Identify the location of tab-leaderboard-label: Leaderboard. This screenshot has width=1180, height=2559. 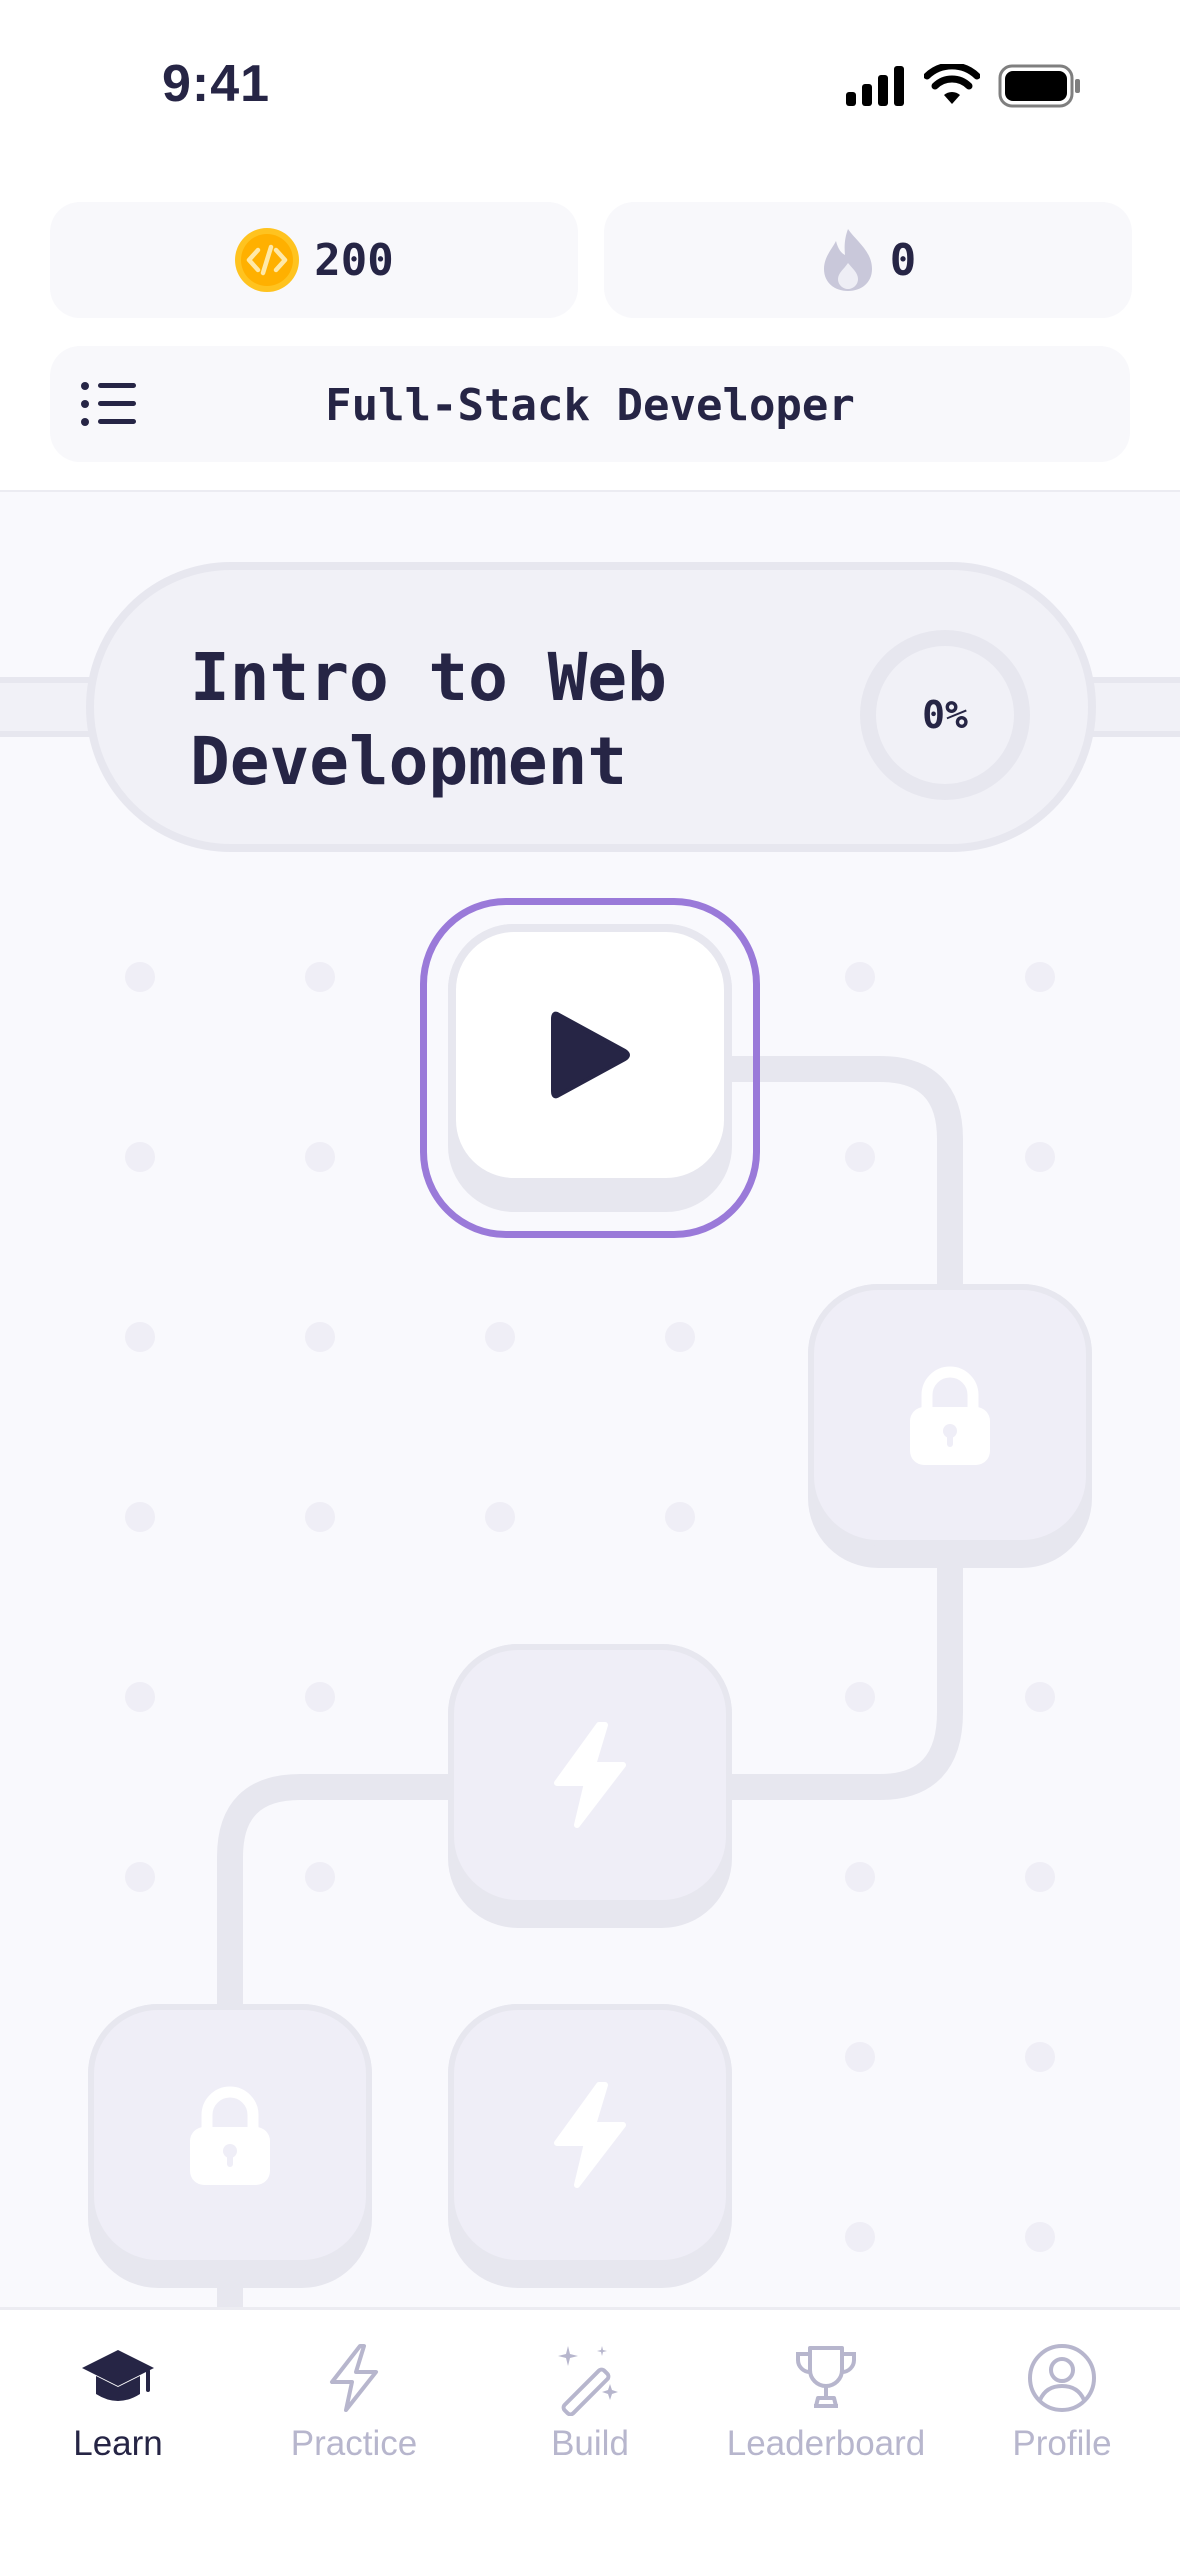
(826, 2443).